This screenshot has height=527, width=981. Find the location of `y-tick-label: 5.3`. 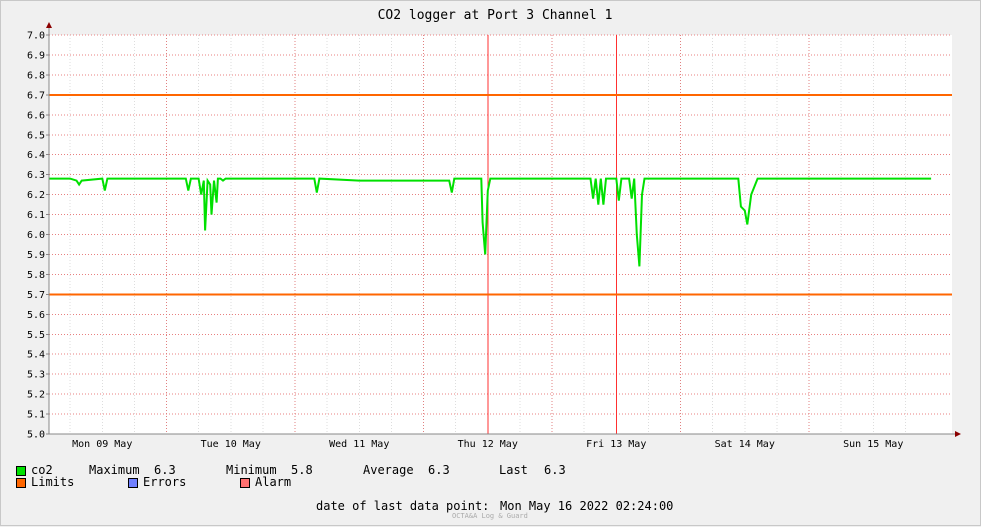

y-tick-label: 5.3 is located at coordinates (36, 375).